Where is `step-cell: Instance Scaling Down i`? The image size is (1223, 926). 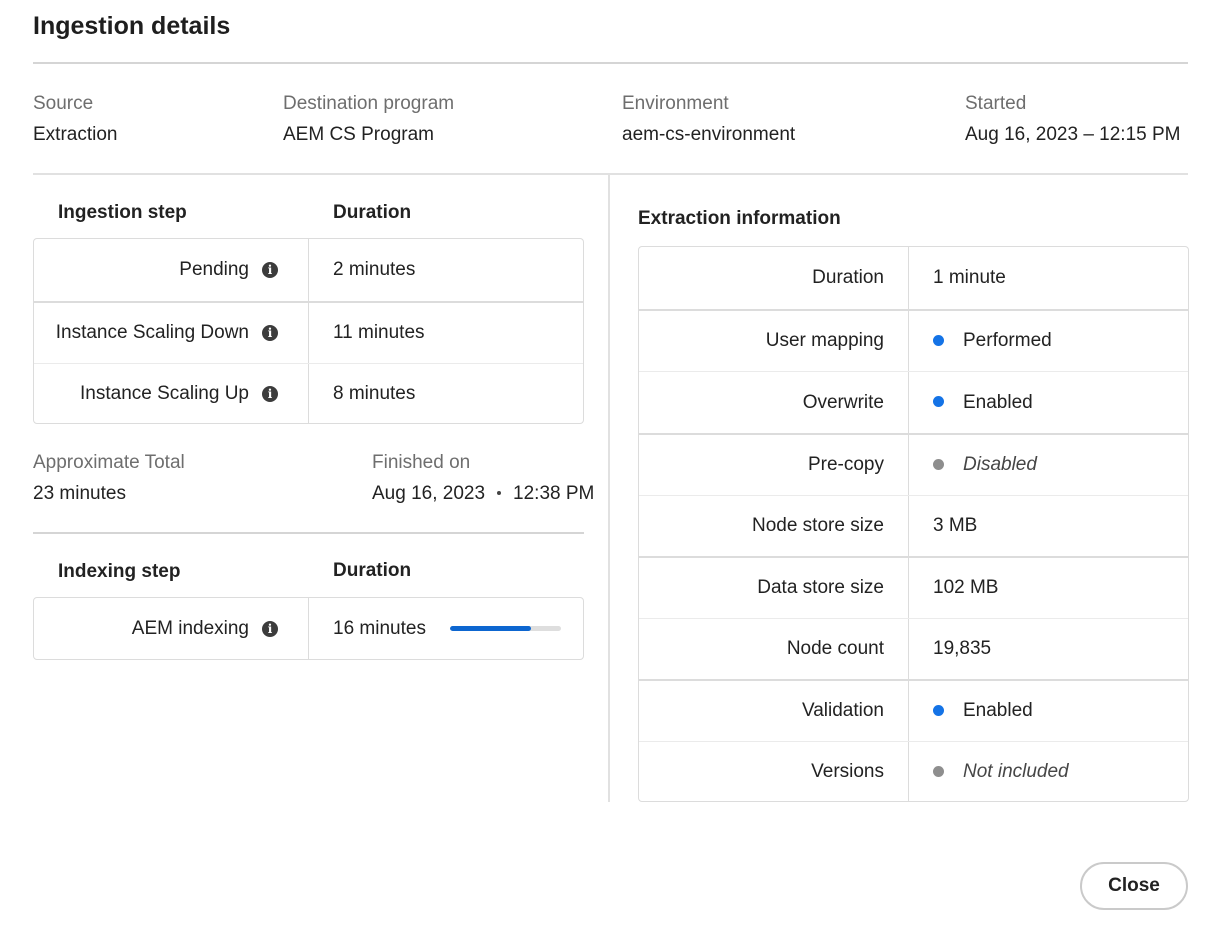 step-cell: Instance Scaling Down i is located at coordinates (171, 333).